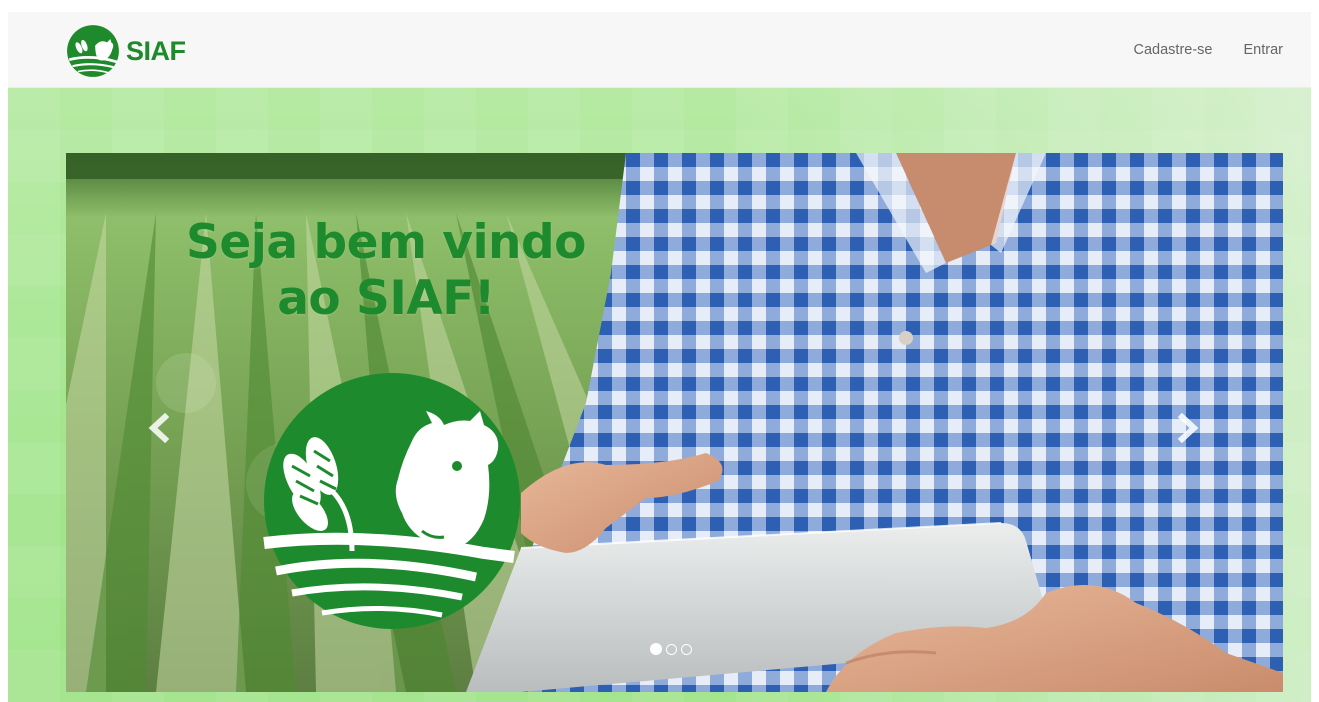 Image resolution: width=1319 pixels, height=702 pixels. I want to click on chevron-right-icon, so click(1188, 428).